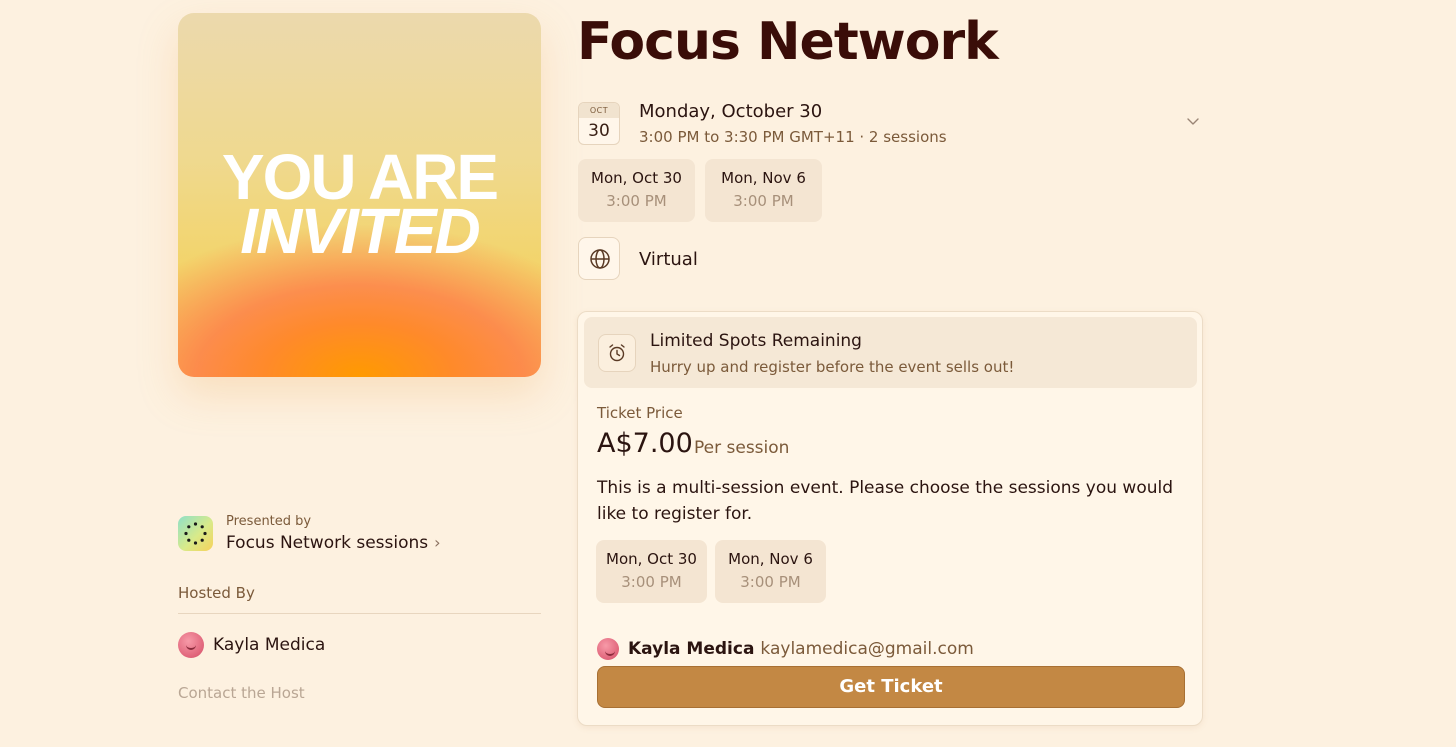 The height and width of the screenshot is (747, 1456). What do you see at coordinates (437, 543) in the screenshot?
I see `chevron-right-icon: ›` at bounding box center [437, 543].